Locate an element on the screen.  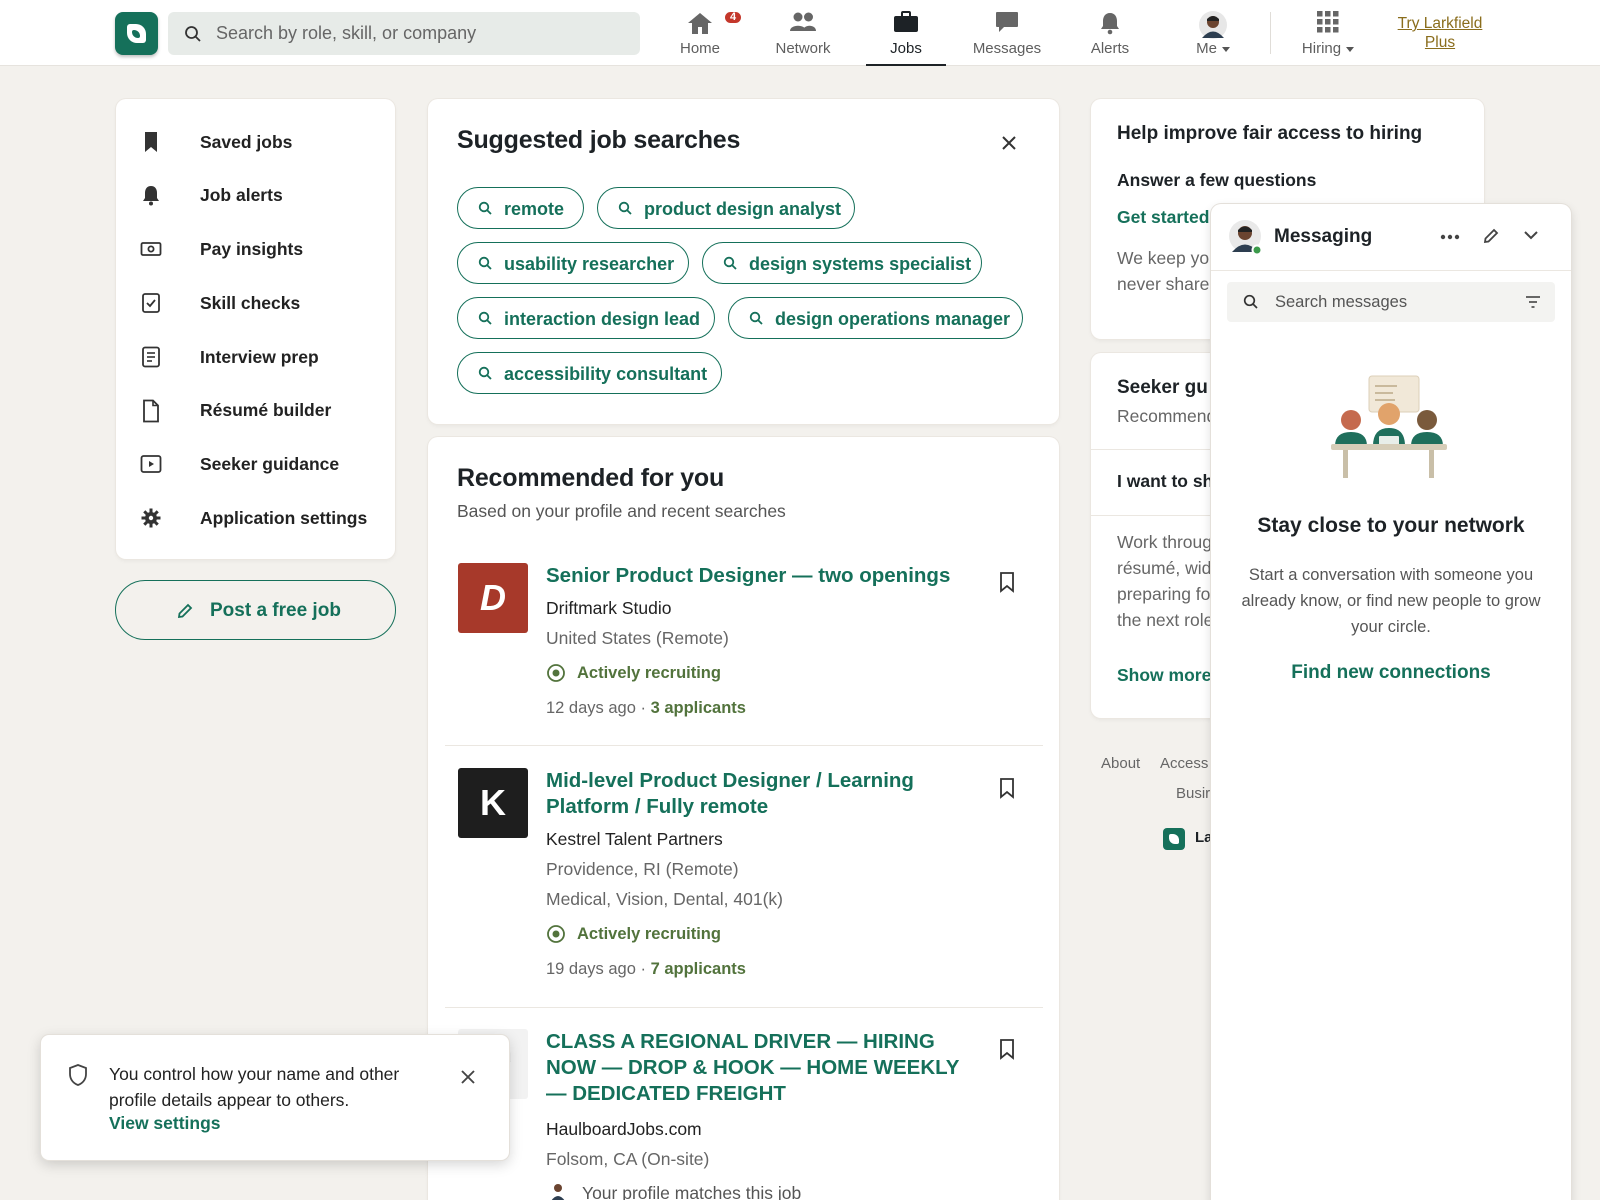
recommended-title: Recommended for you is located at coordinates (591, 478).